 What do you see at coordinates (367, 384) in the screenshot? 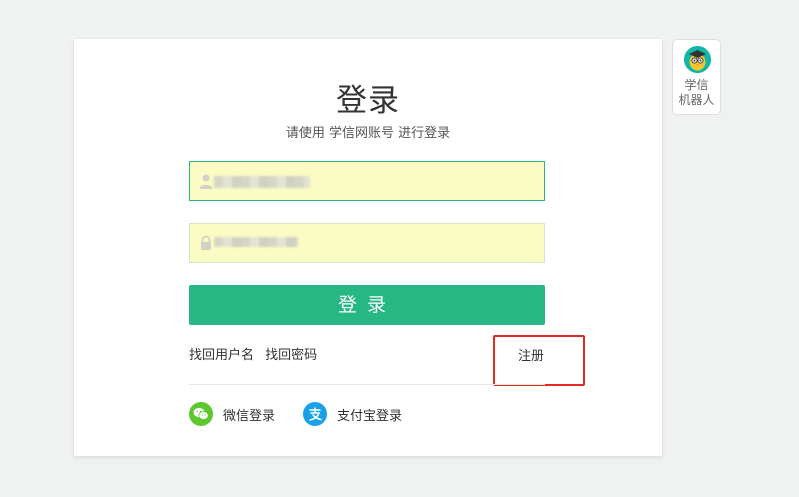
I see `divider` at bounding box center [367, 384].